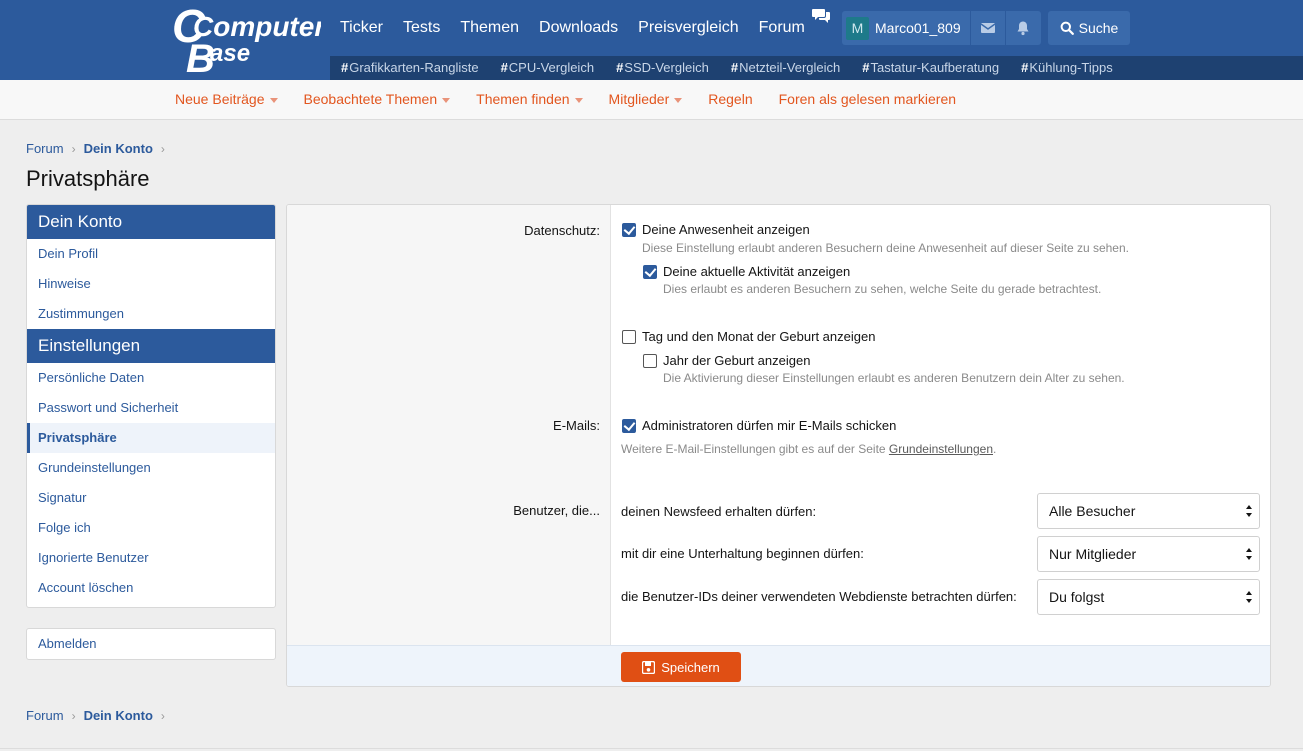  I want to click on subnav-new-posts: Neue Beiträge, so click(226, 99).